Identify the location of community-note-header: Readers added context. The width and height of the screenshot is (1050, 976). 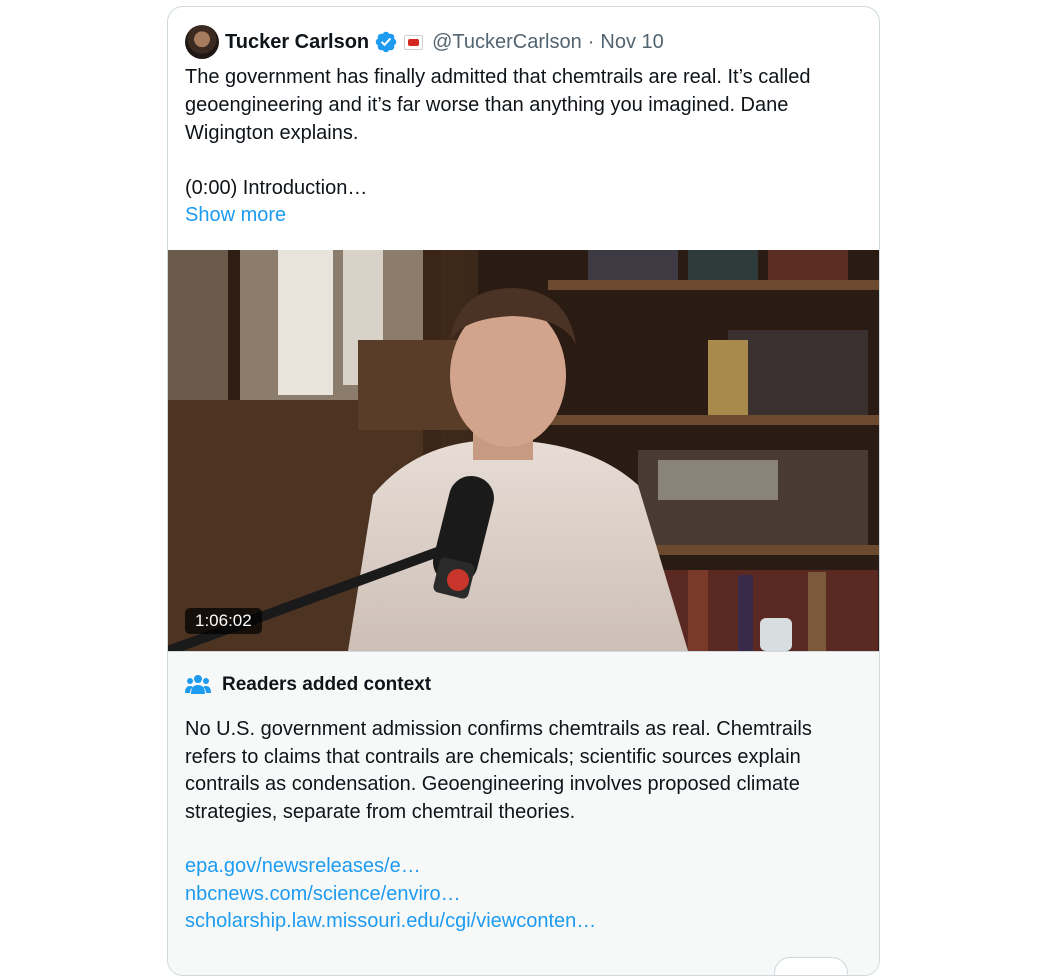
(308, 685).